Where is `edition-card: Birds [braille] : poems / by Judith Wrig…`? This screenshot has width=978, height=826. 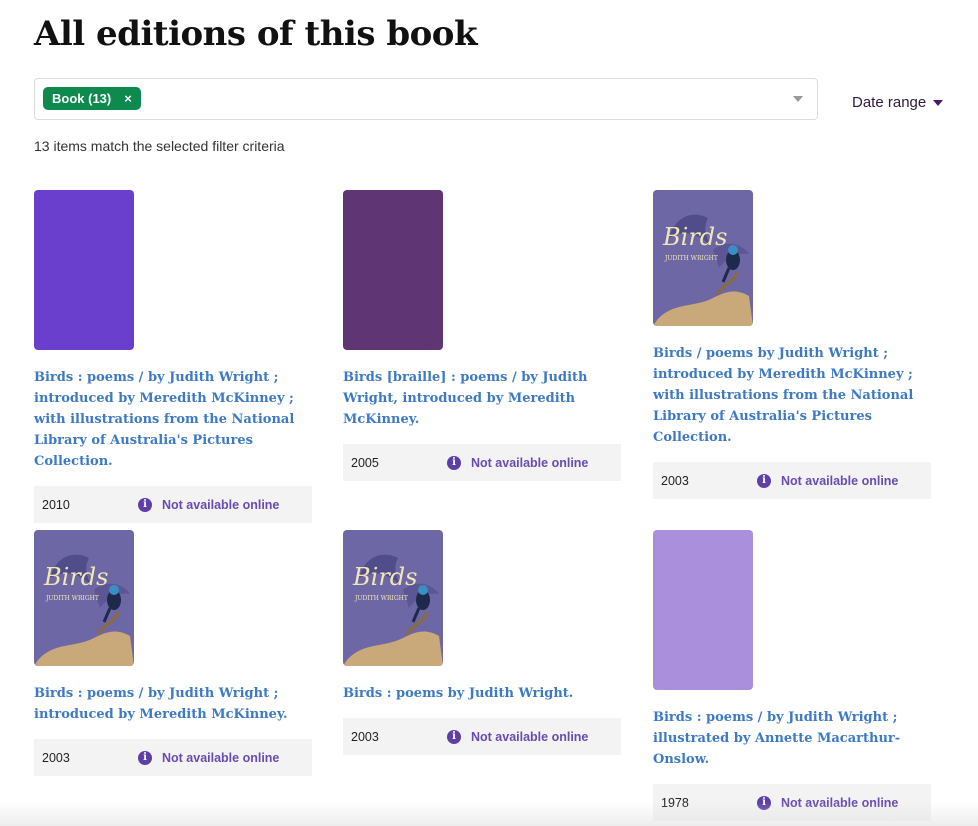
edition-card: Birds [braille] : poems / by Judith Wrig… is located at coordinates (482, 335).